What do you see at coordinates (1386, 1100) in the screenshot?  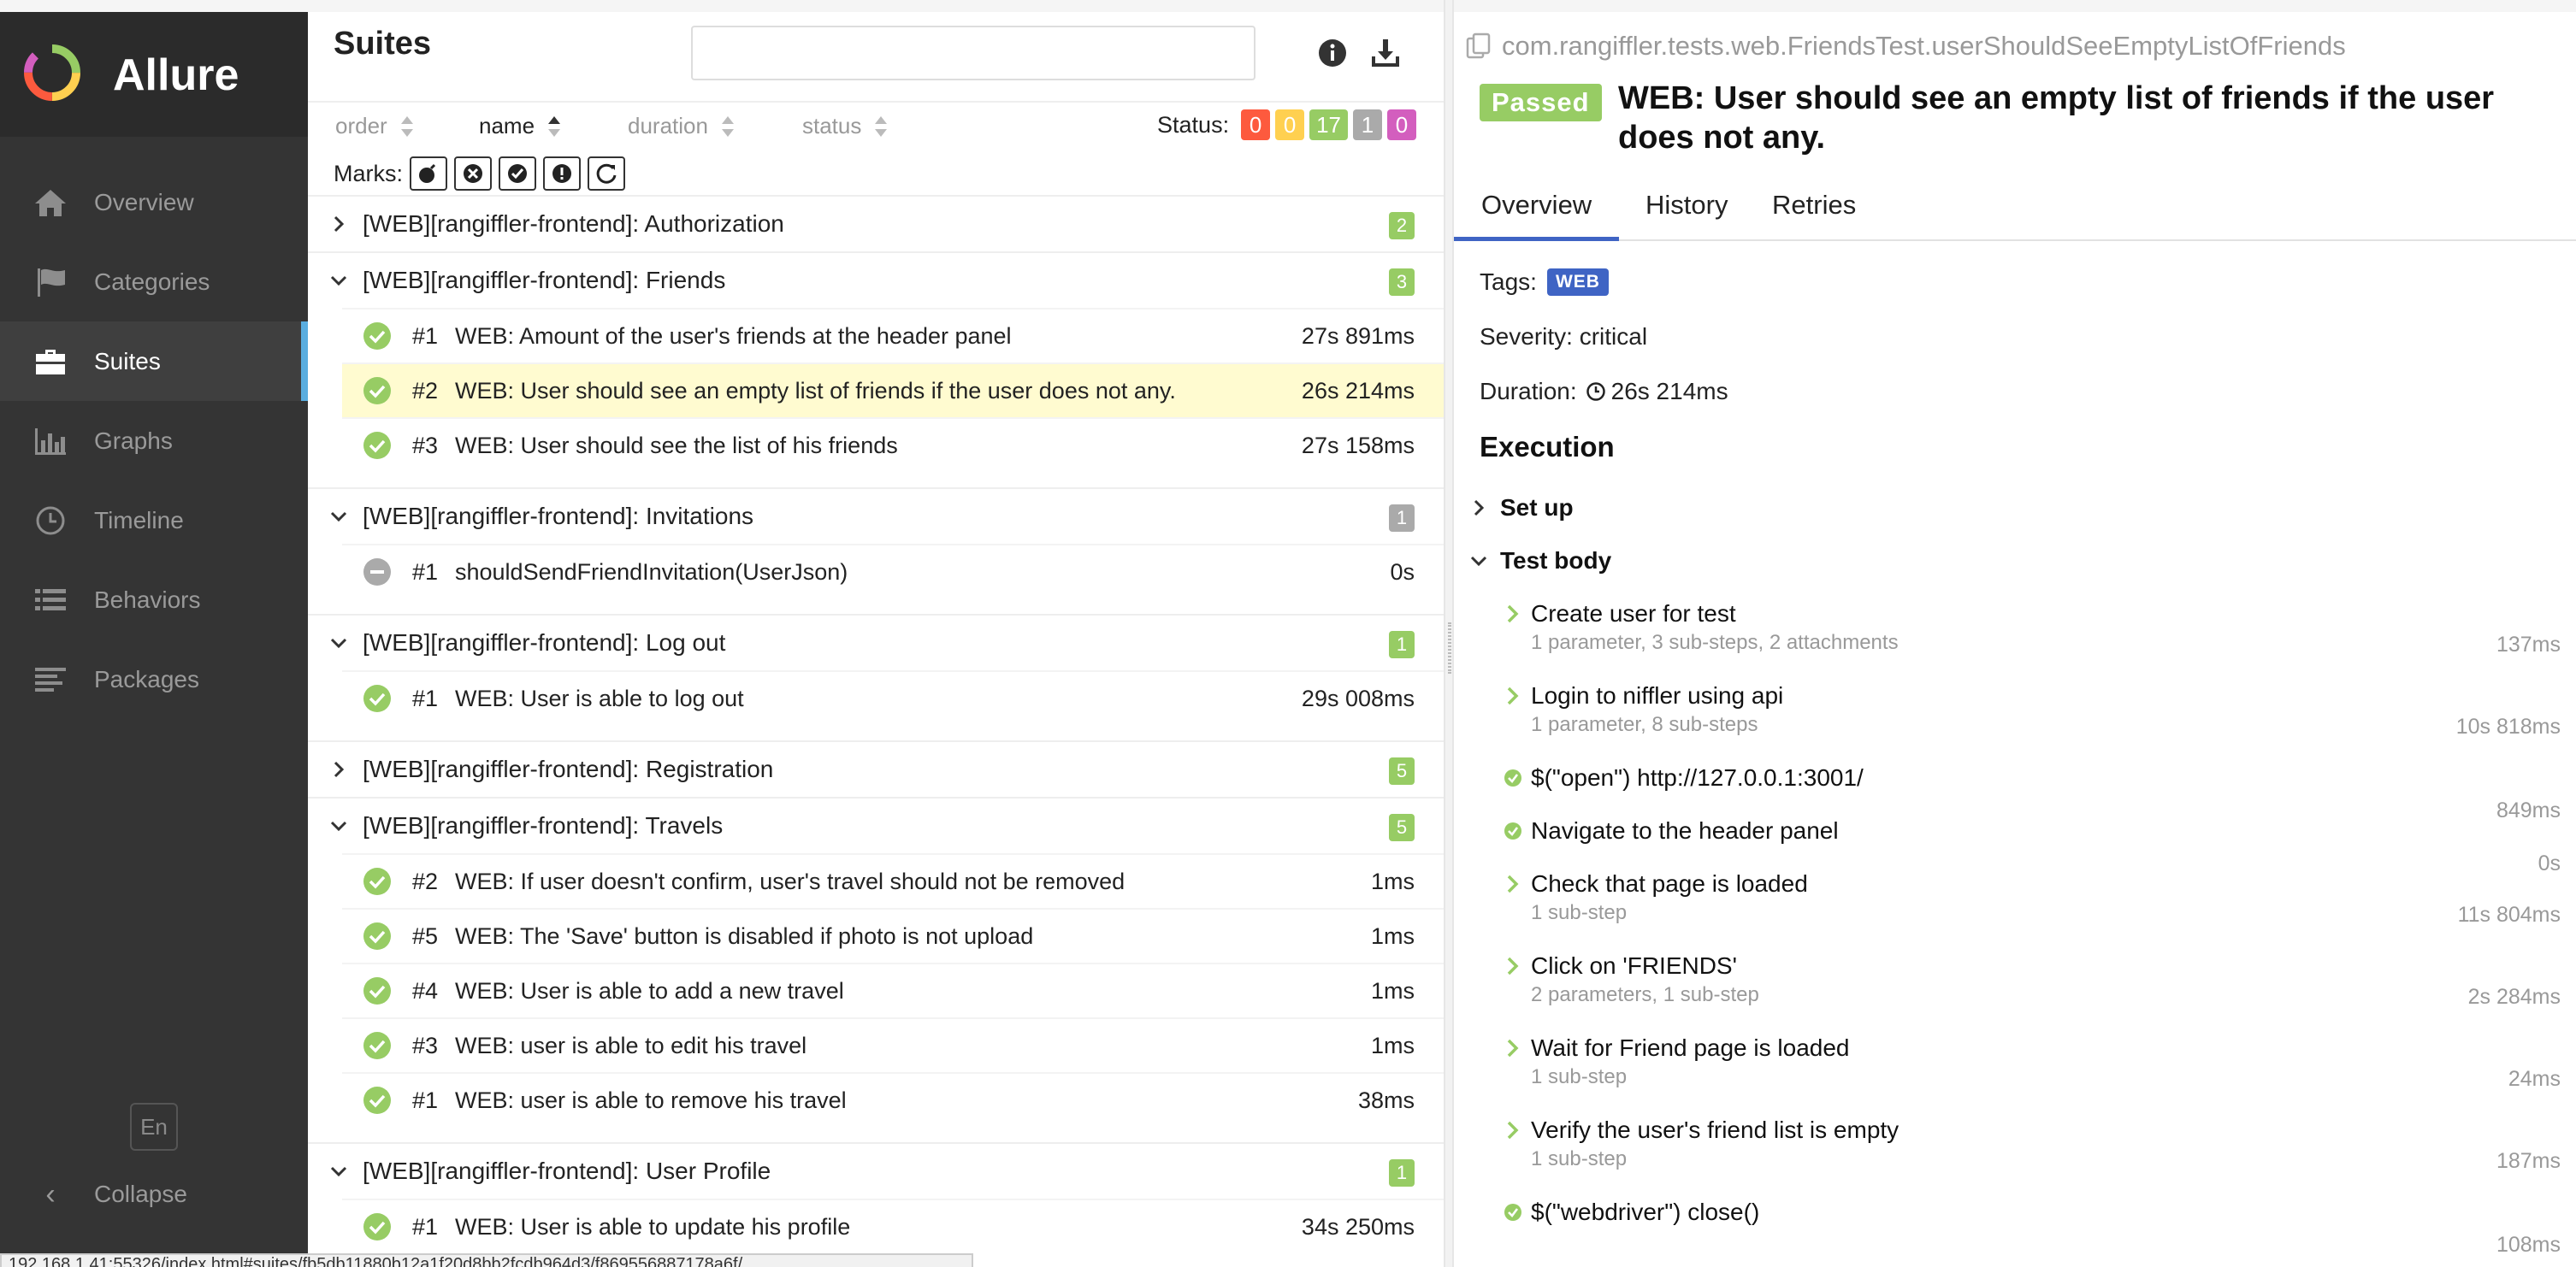 I see `test-duration: 38ms` at bounding box center [1386, 1100].